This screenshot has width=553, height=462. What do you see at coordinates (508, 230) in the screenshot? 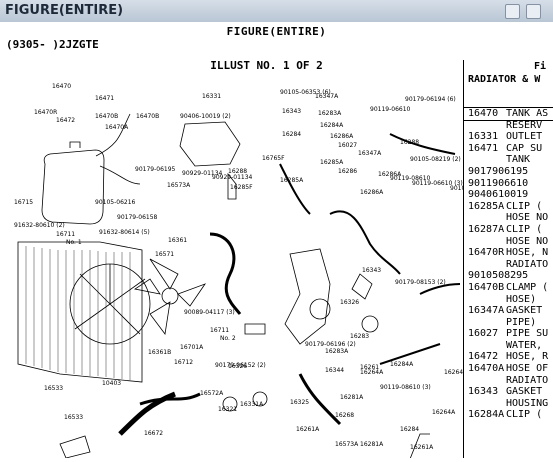
I see `parts-list-row: 16287A CLIP (` at bounding box center [508, 230].